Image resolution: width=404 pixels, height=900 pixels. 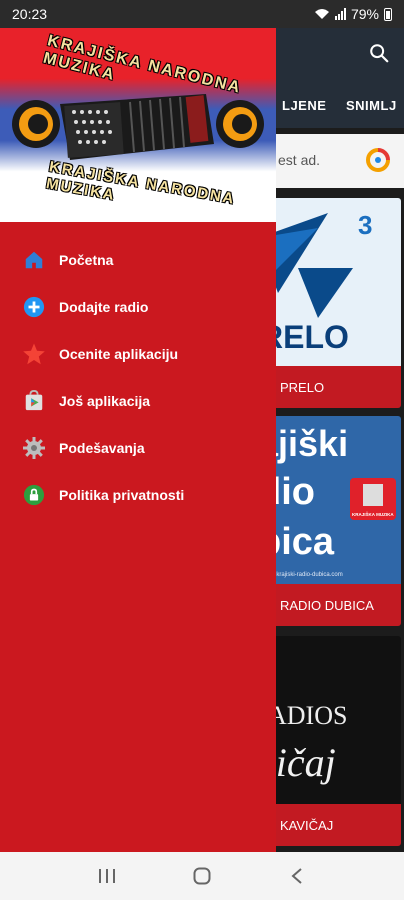 What do you see at coordinates (329, 387) in the screenshot?
I see `station-name: PRELO` at bounding box center [329, 387].